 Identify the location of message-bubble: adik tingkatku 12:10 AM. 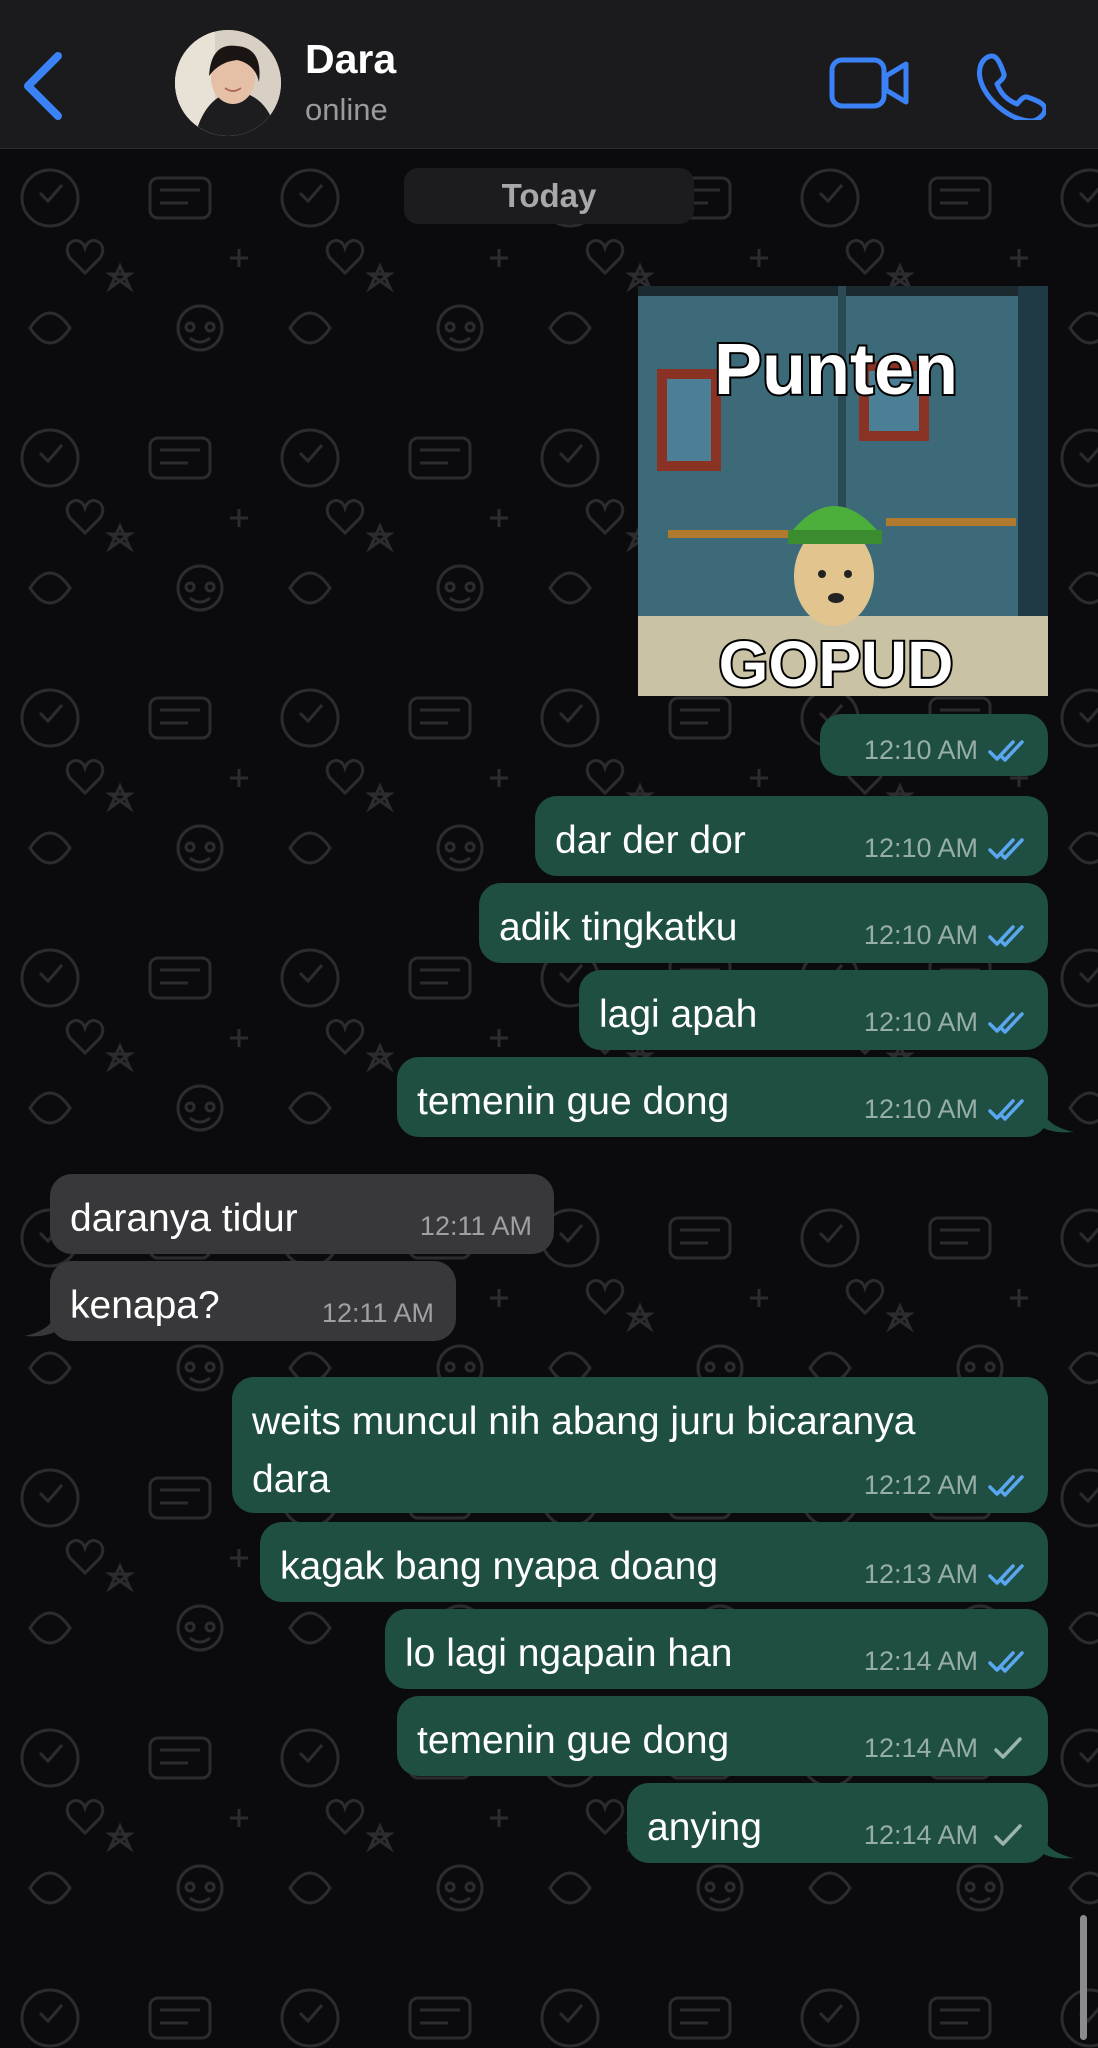
(763, 923).